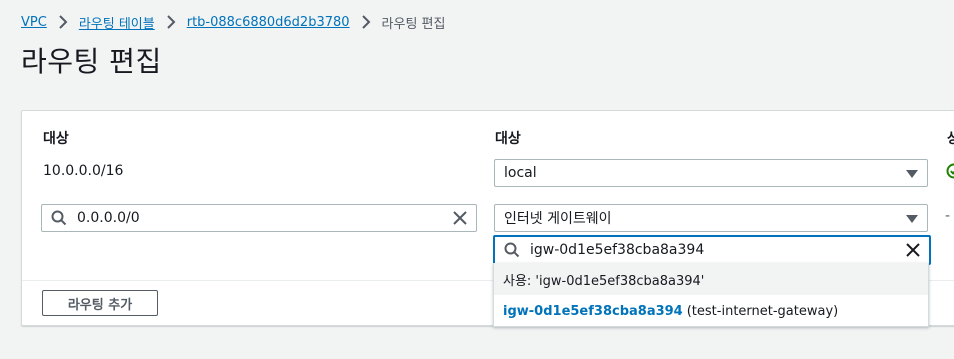 The height and width of the screenshot is (359, 954). Describe the element at coordinates (413, 24) in the screenshot. I see `breadcrumb-current: 라우팅 편집` at that location.